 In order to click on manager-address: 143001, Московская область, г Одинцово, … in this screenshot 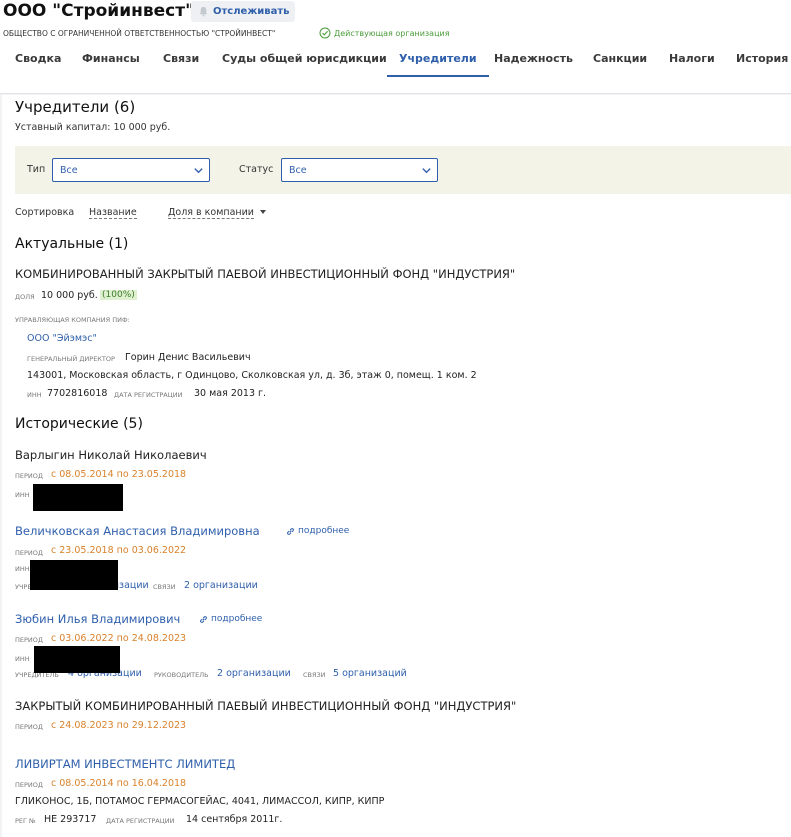, I will do `click(252, 375)`.